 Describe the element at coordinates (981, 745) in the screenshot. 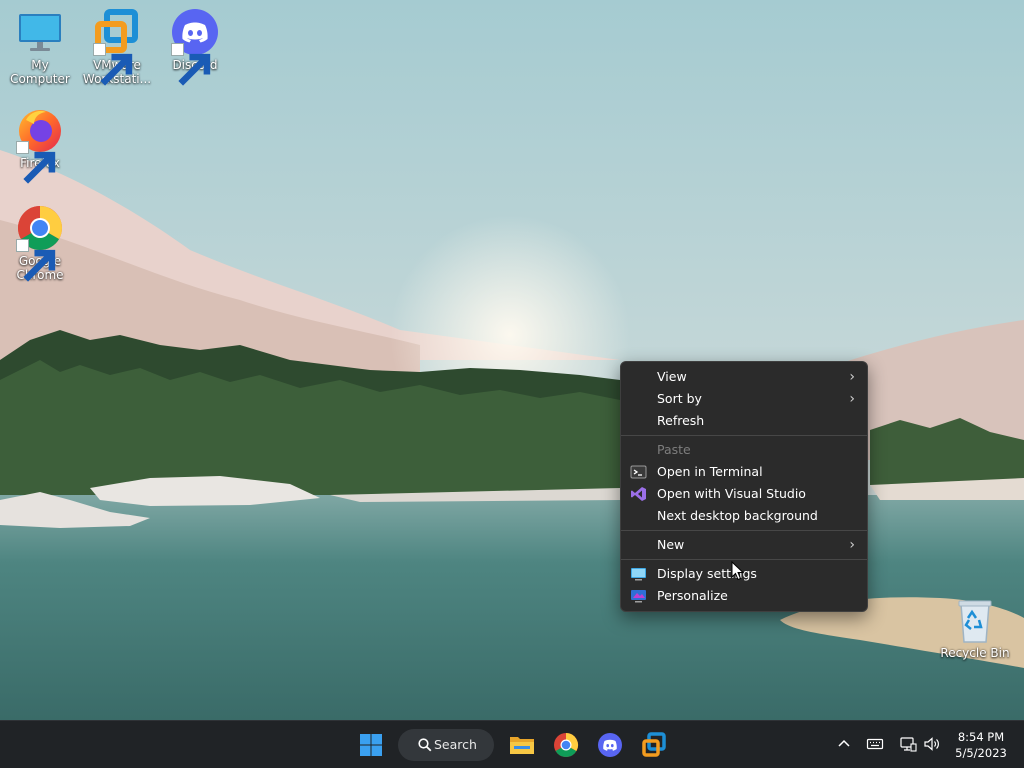

I see `taskbar-clock: 8:54 PM 5/5/2023` at that location.